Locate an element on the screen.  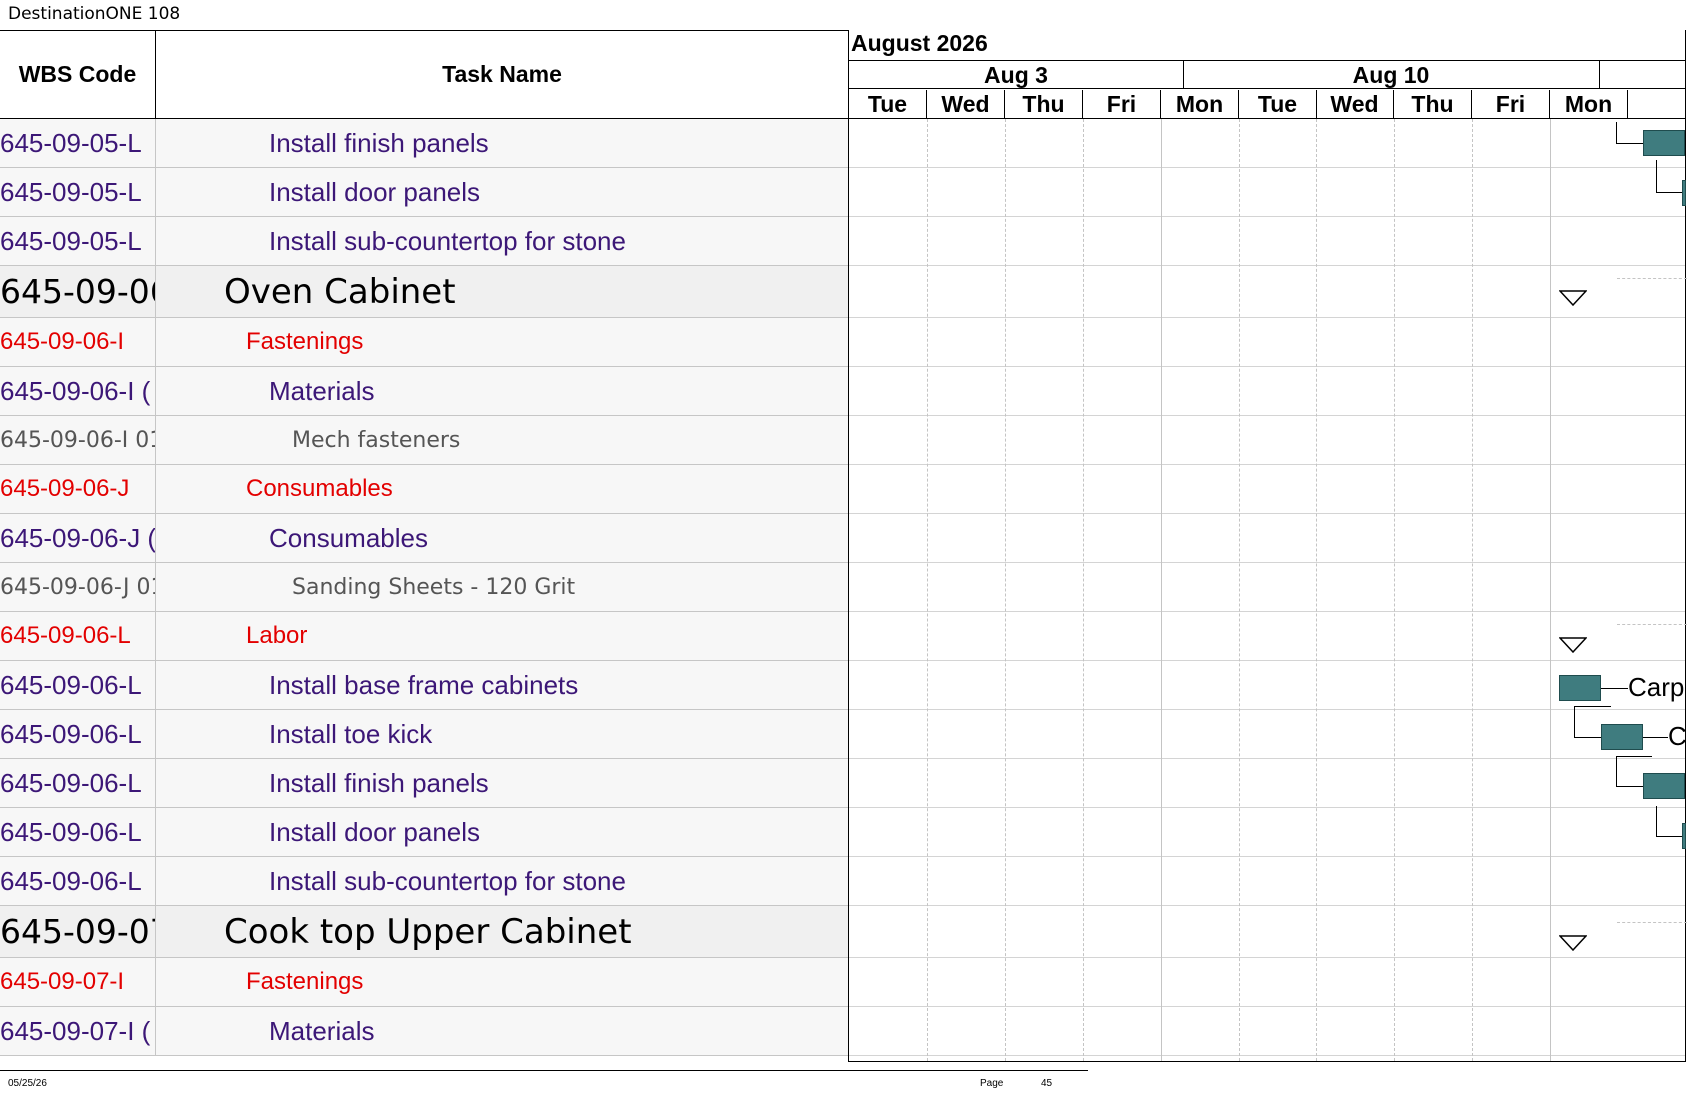
timescale-month: August 2026 is located at coordinates (919, 43).